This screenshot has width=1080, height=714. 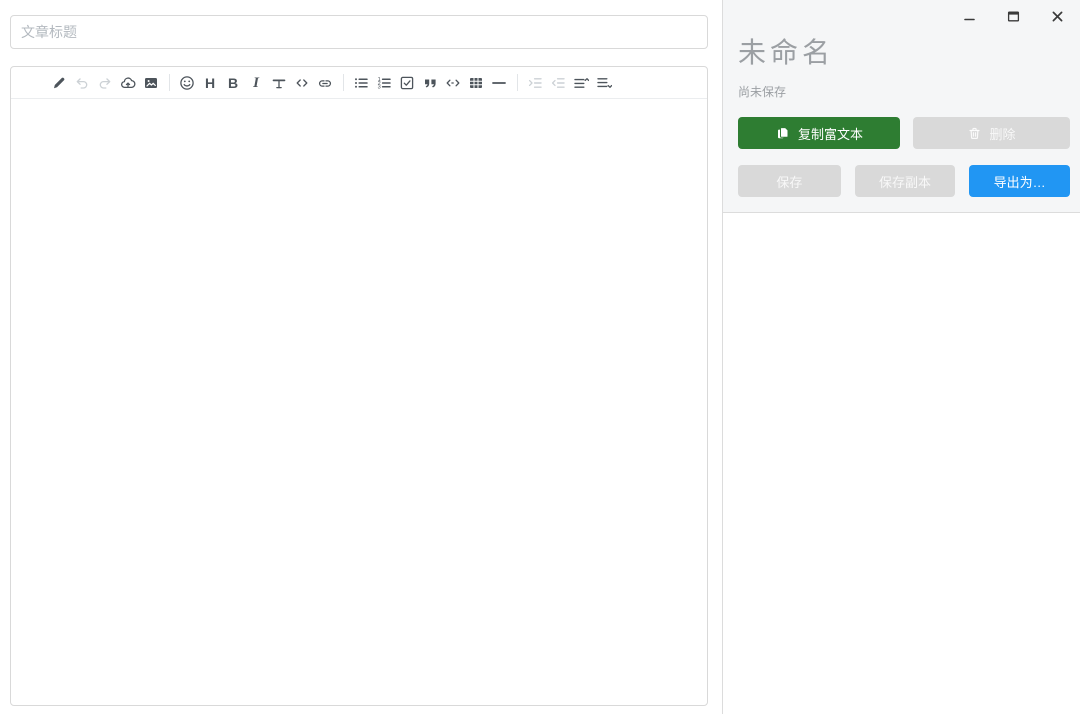 What do you see at coordinates (904, 133) in the screenshot?
I see `action-row-1: 复制富文本 删除` at bounding box center [904, 133].